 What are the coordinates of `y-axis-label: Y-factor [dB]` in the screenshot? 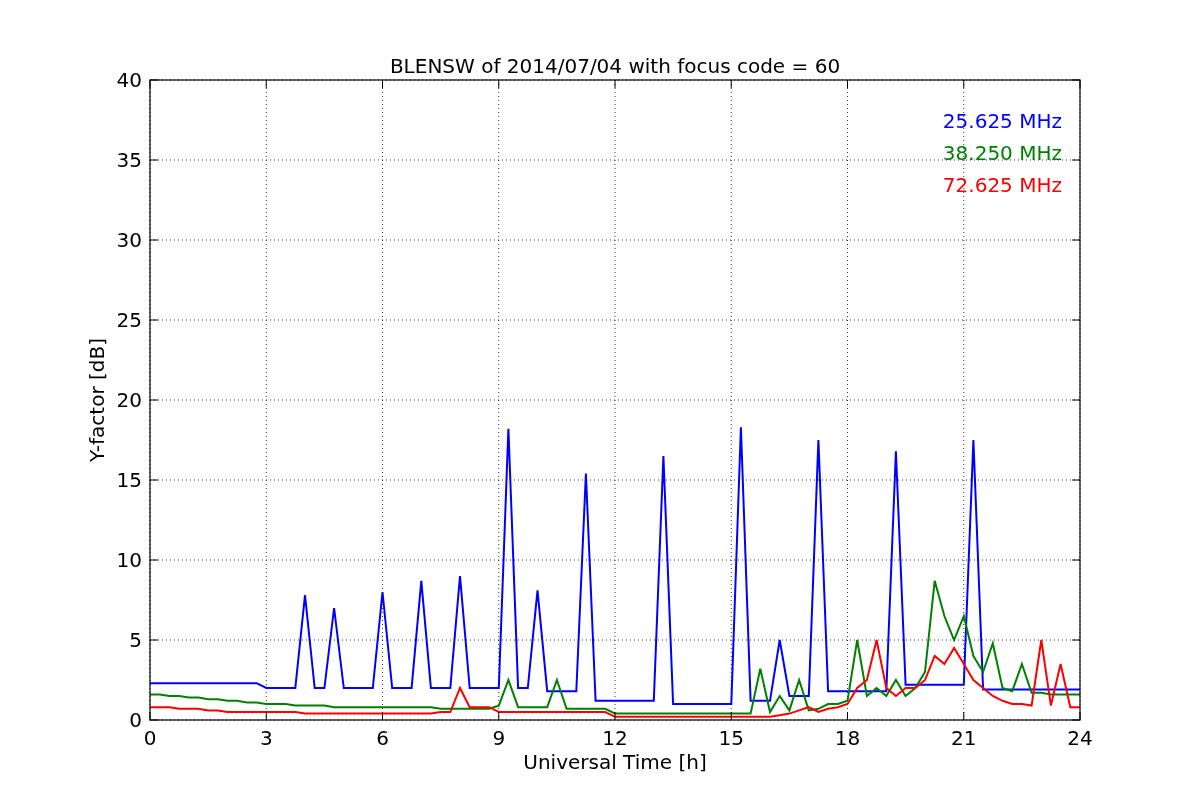 It's located at (97, 400).